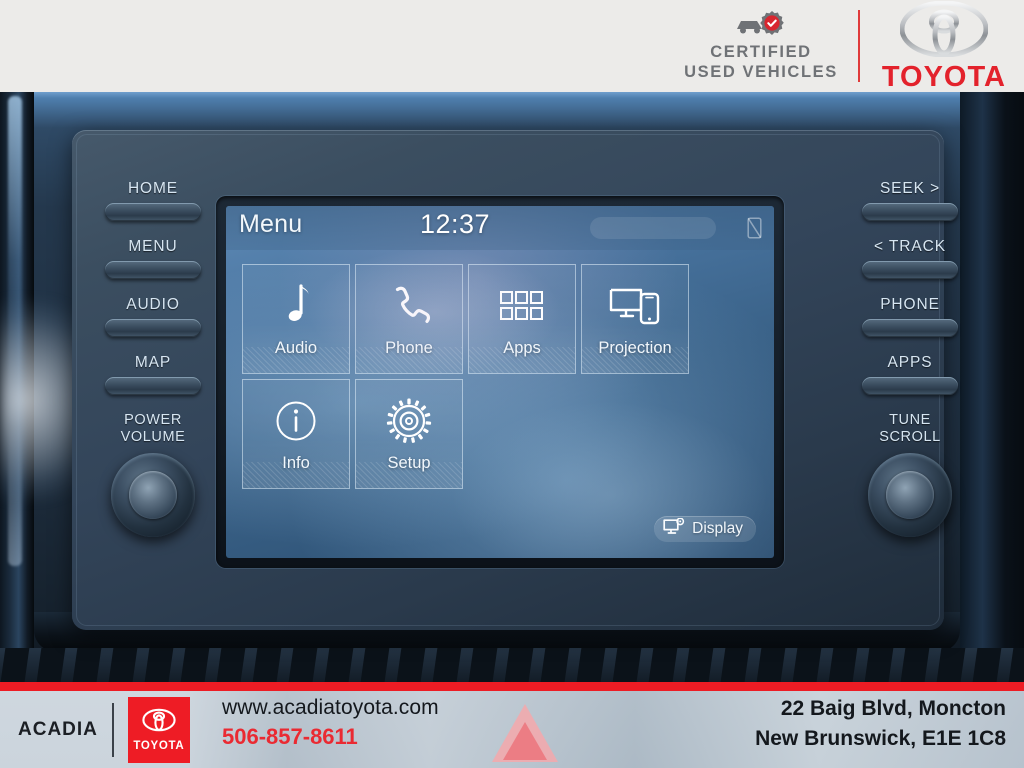  What do you see at coordinates (153, 200) in the screenshot?
I see `hw-button-group-home: HOME` at bounding box center [153, 200].